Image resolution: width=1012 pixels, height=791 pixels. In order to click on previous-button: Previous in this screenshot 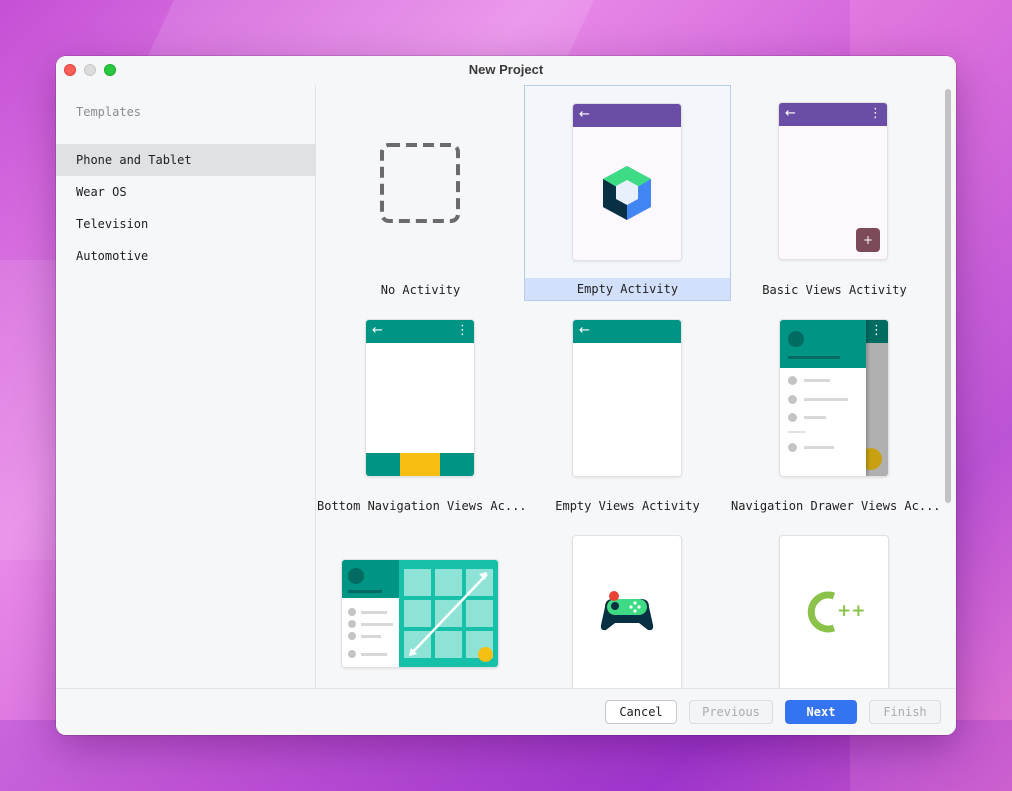, I will do `click(731, 712)`.